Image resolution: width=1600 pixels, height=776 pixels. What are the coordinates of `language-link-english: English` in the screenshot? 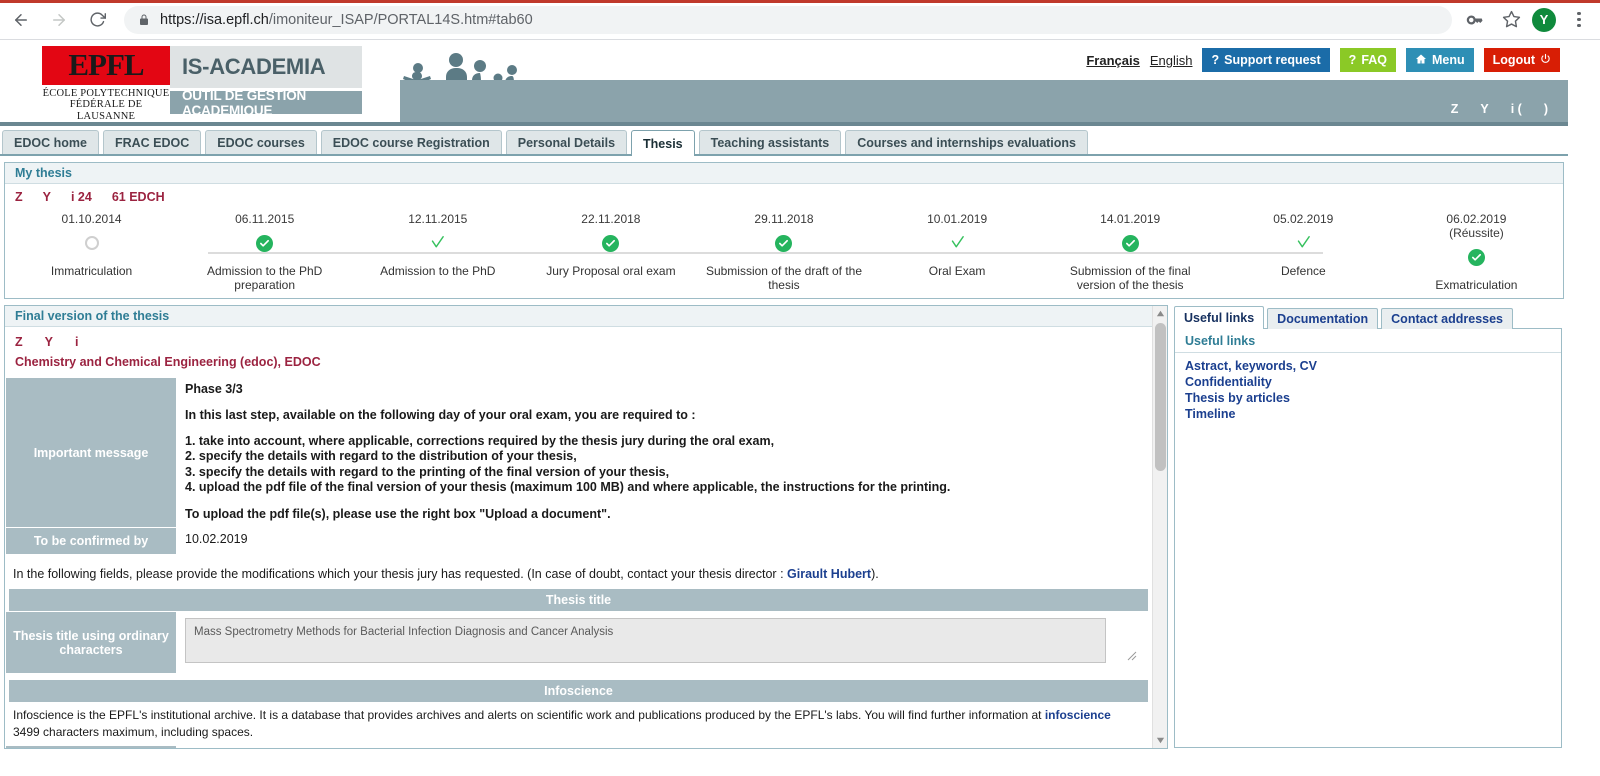 It's located at (1171, 60).